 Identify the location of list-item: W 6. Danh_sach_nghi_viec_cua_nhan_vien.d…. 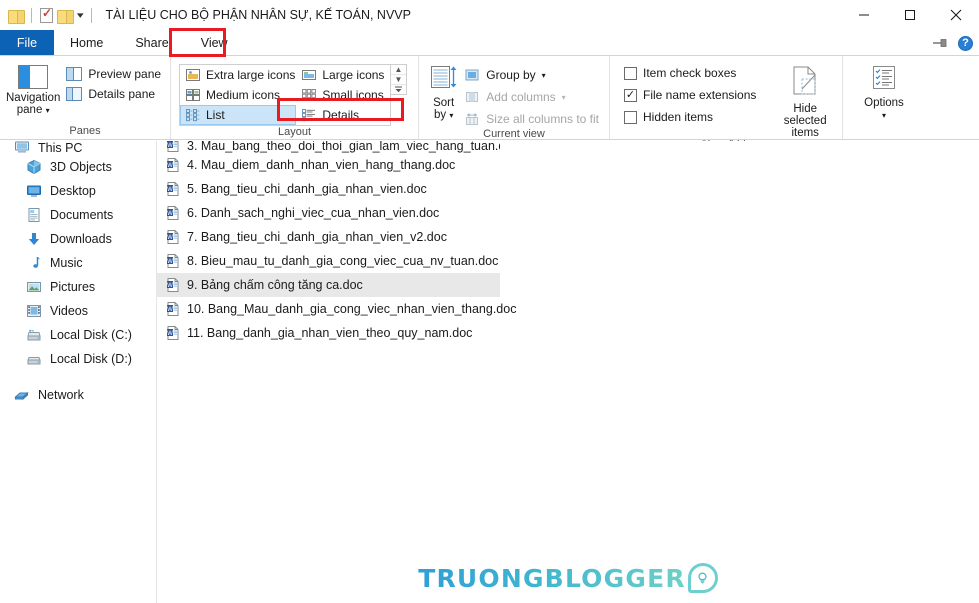
(328, 213).